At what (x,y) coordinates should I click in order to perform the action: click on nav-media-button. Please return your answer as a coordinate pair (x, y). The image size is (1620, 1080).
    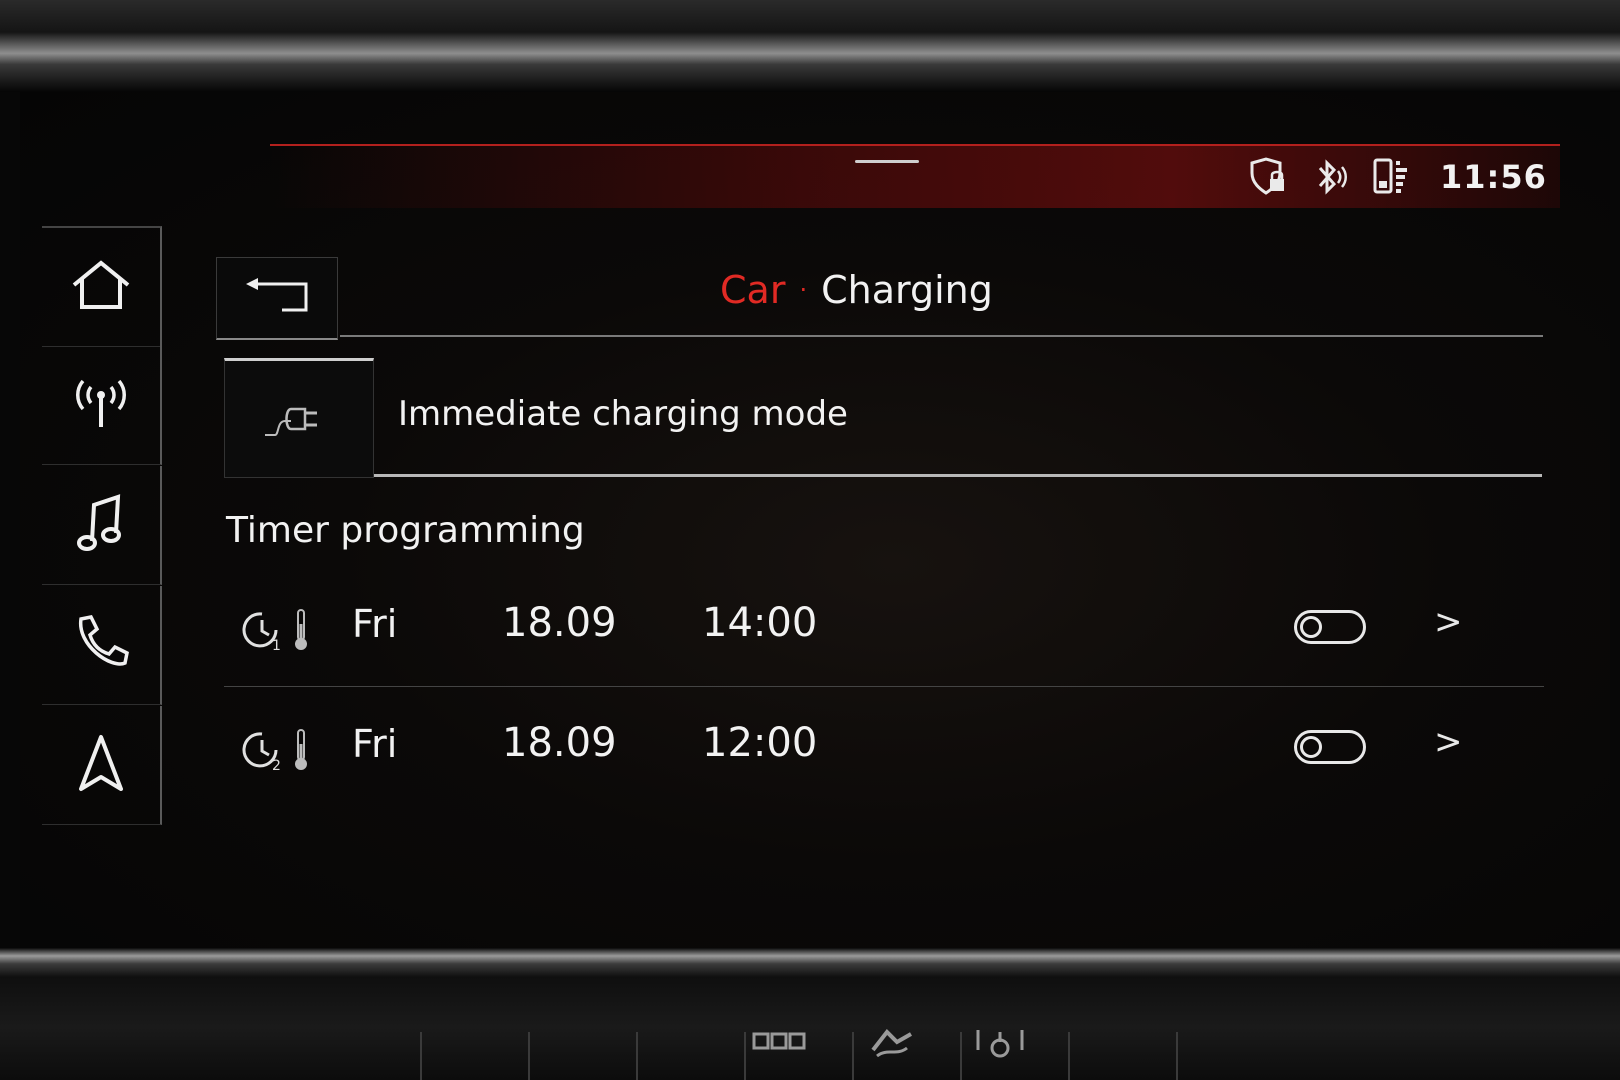
    Looking at the image, I should click on (102, 525).